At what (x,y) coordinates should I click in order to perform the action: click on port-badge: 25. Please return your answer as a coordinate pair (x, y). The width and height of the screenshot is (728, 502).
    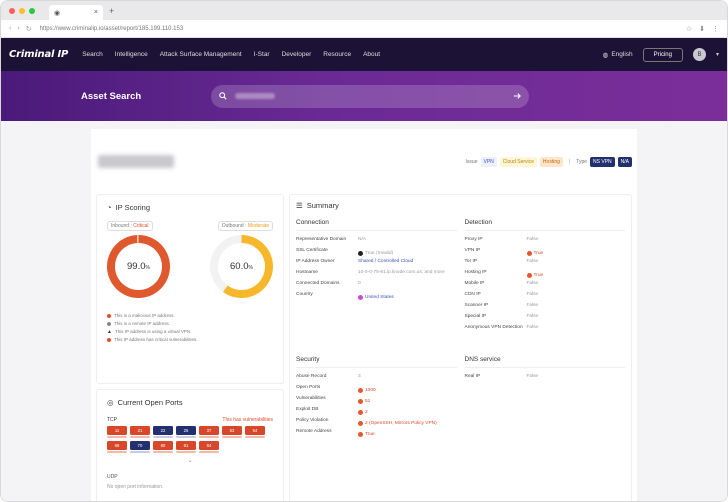
    Looking at the image, I should click on (186, 430).